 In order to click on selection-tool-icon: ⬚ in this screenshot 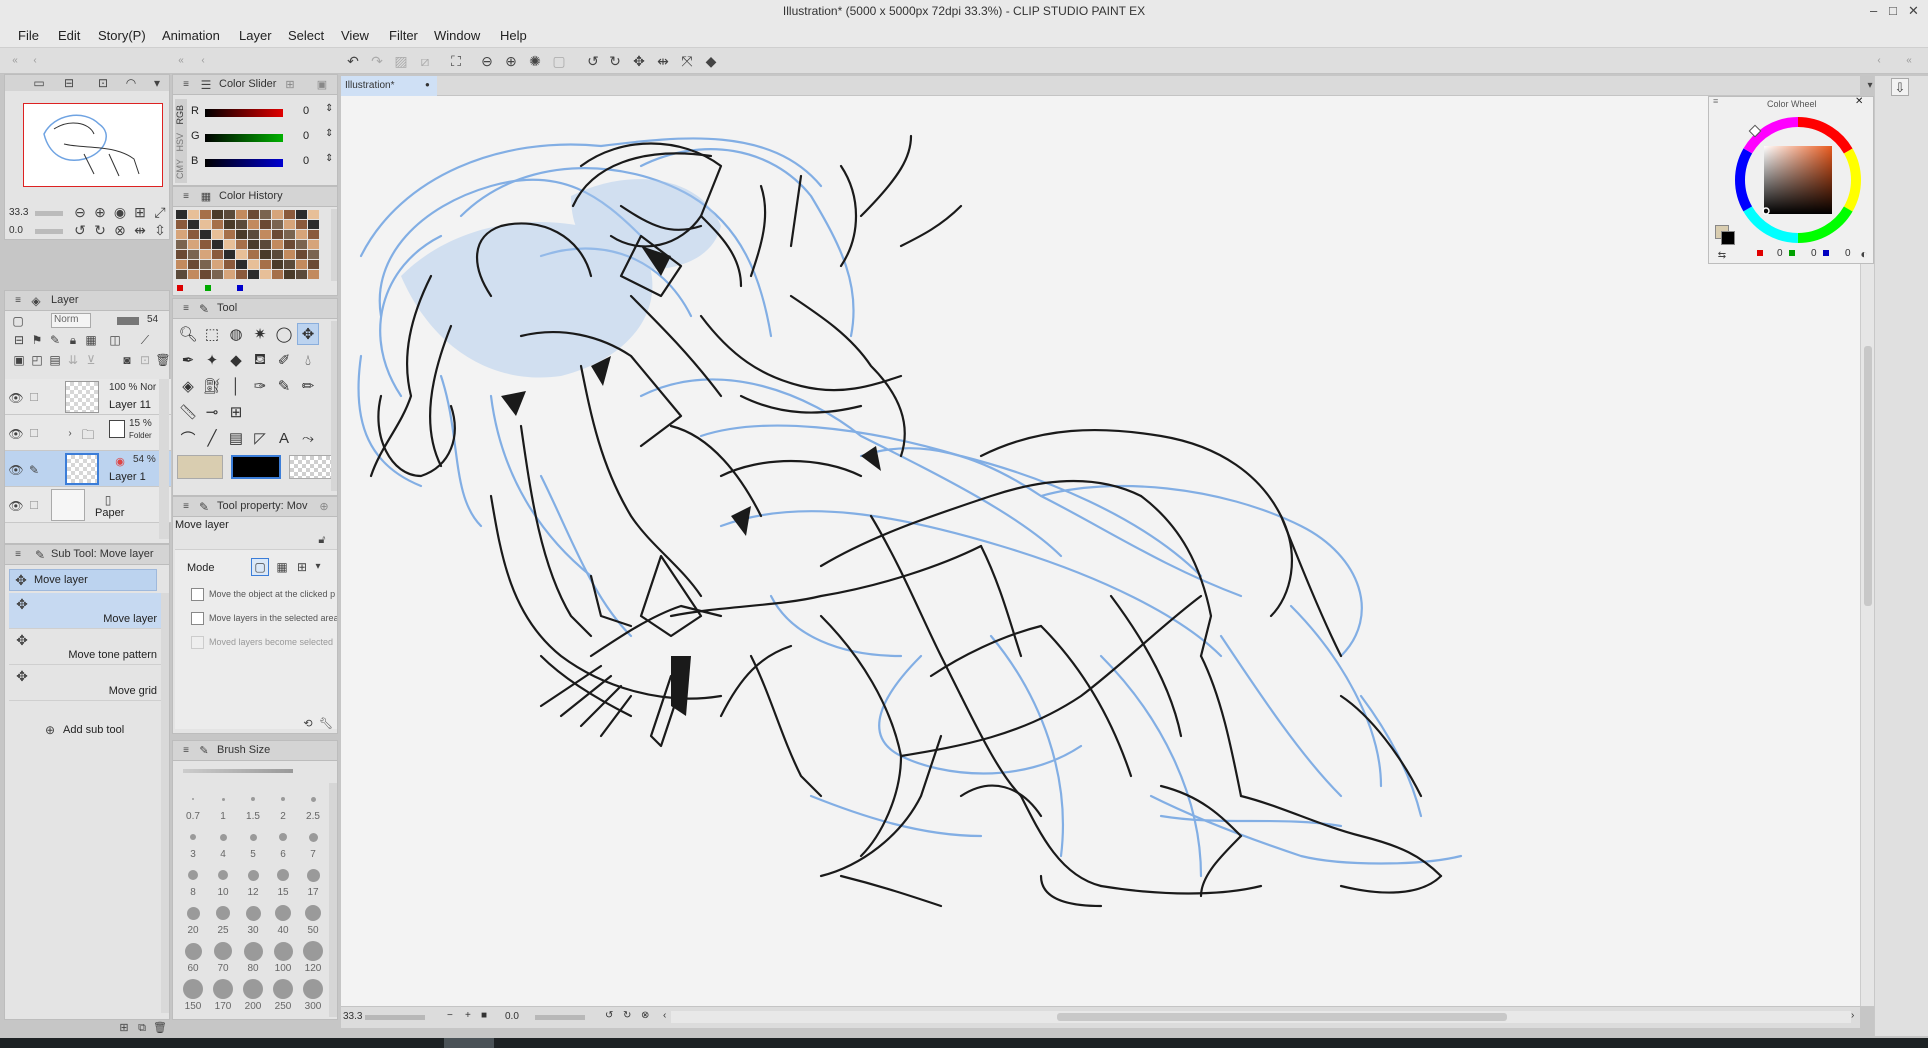, I will do `click(212, 334)`.